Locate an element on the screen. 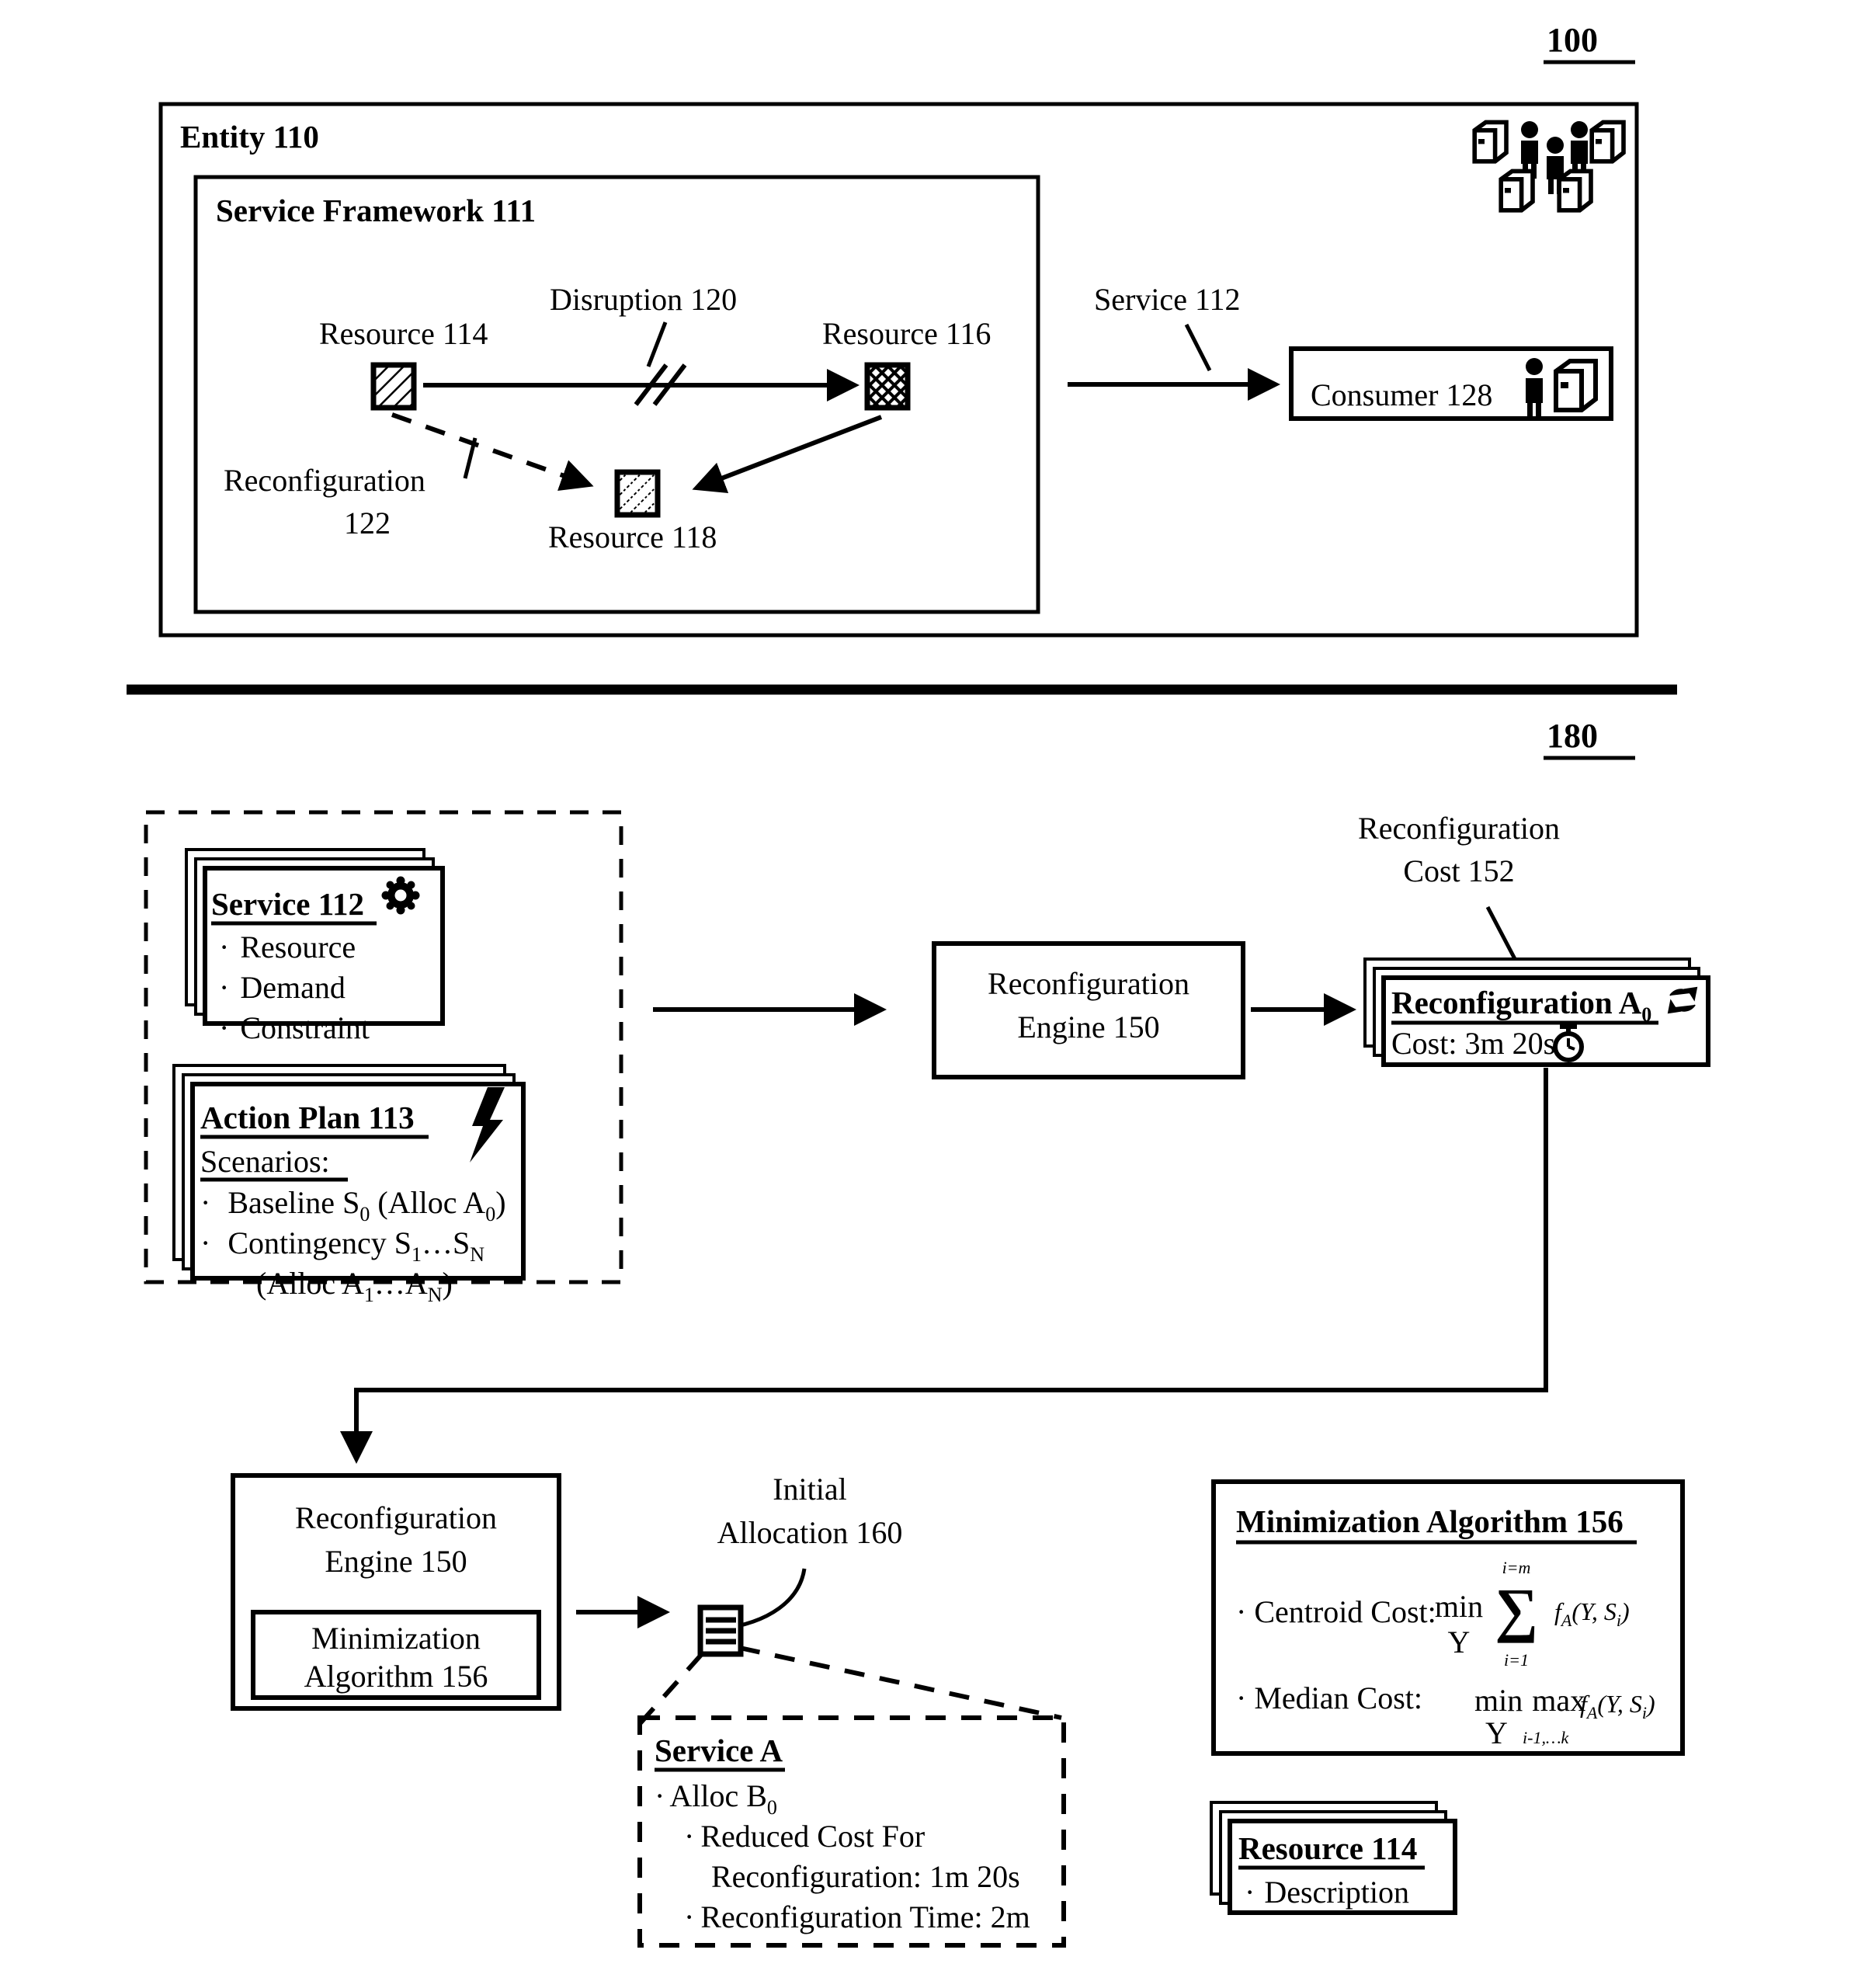 The height and width of the screenshot is (1988, 1858). ap-l3-end: ) is located at coordinates (448, 1283).